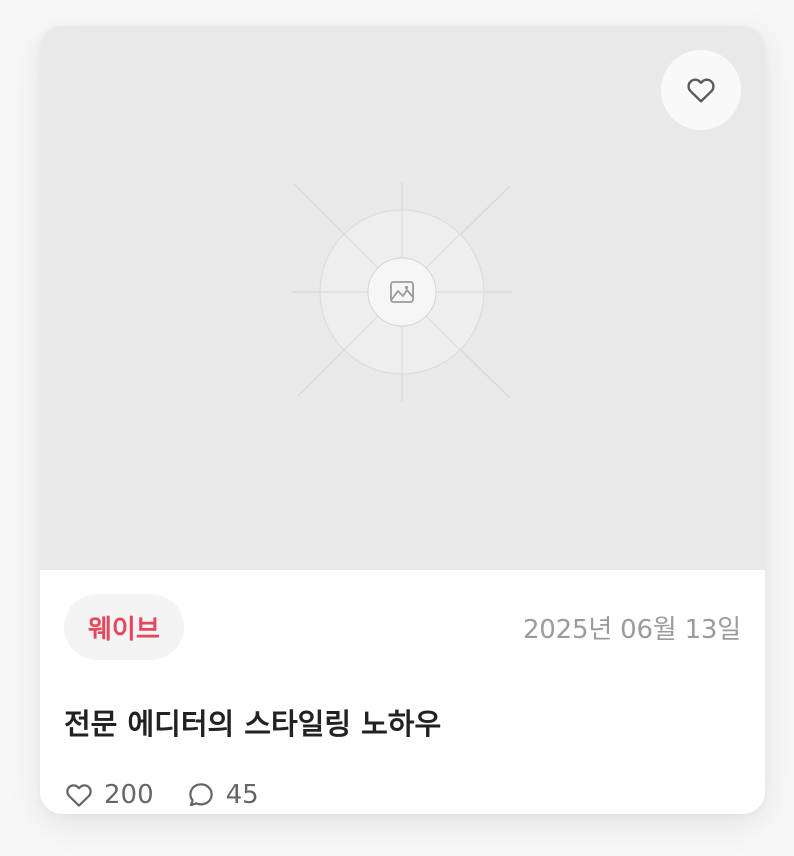  What do you see at coordinates (129, 795) in the screenshot?
I see `like-count: 200` at bounding box center [129, 795].